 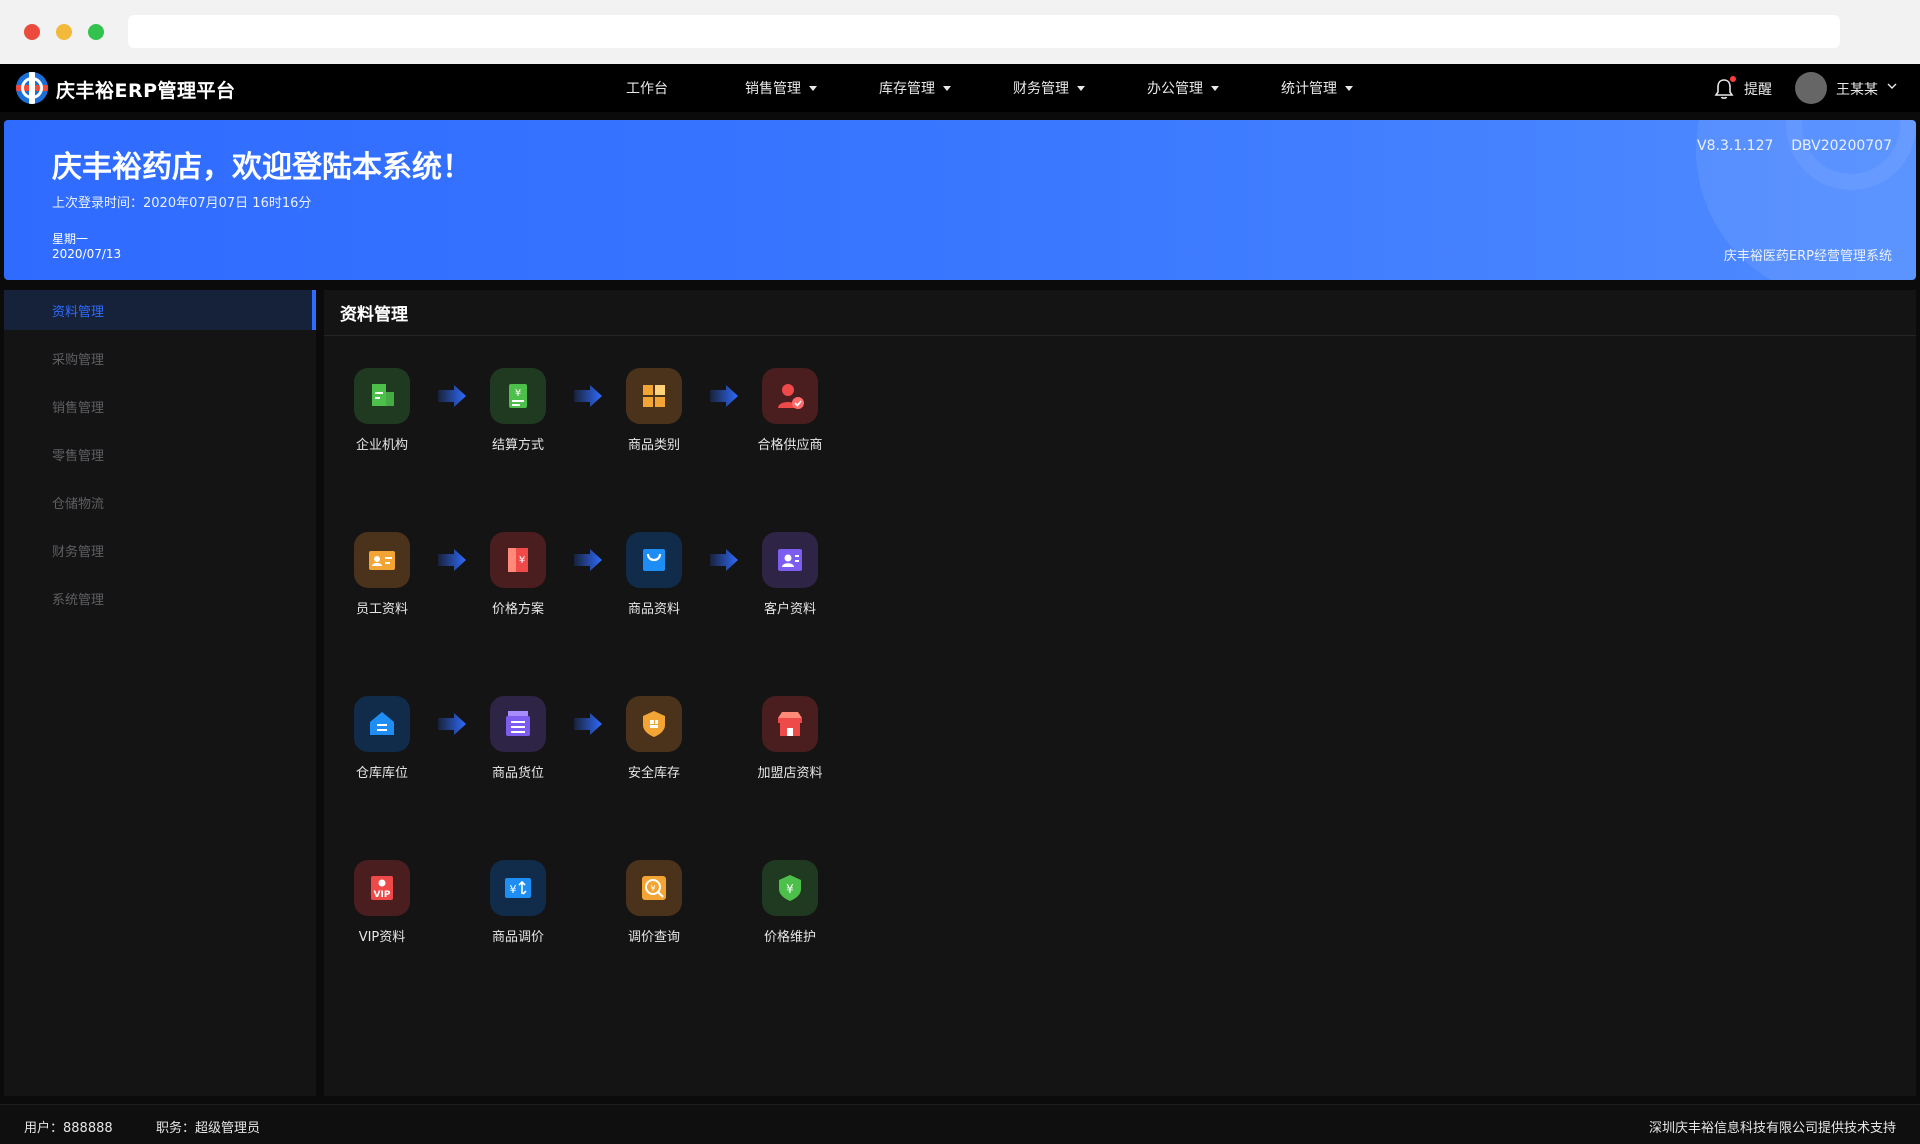 What do you see at coordinates (32, 88) in the screenshot?
I see `logo-icon` at bounding box center [32, 88].